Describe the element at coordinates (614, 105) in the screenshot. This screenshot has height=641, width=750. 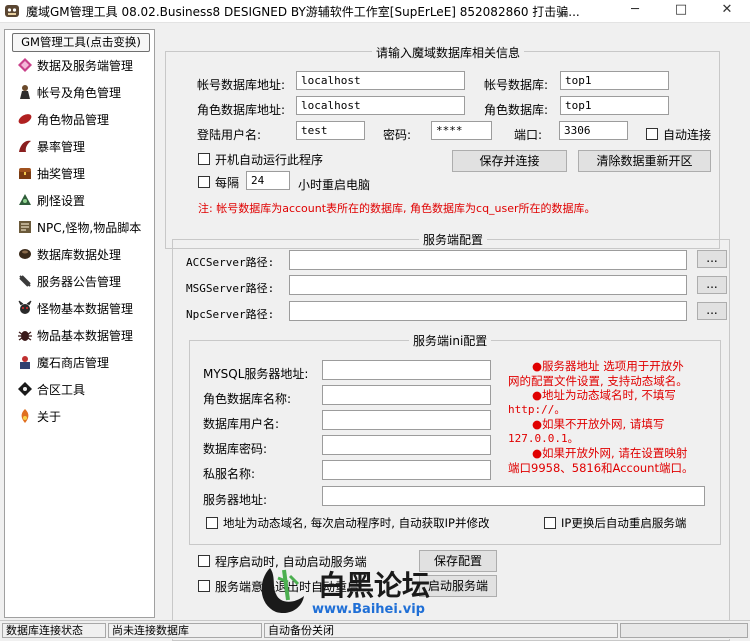
I see `role-db-input: top1` at that location.